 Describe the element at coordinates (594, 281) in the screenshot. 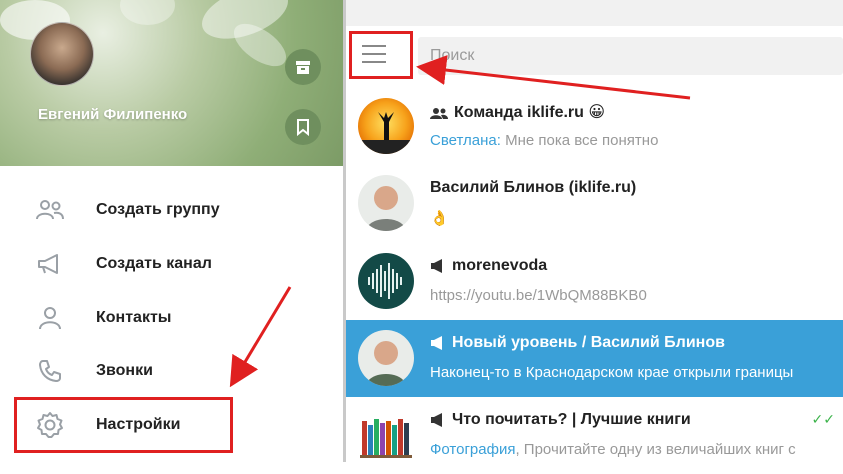

I see `chat-list-item: morenevoda https://youtu.be/1WbQM88BKB0` at that location.